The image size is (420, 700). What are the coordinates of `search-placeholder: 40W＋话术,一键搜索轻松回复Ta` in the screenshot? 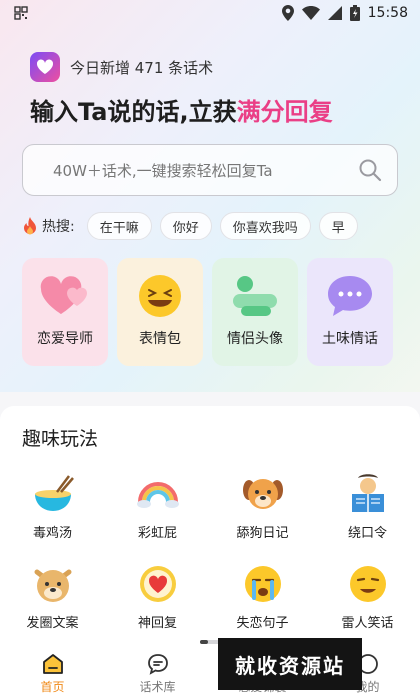 It's located at (163, 170).